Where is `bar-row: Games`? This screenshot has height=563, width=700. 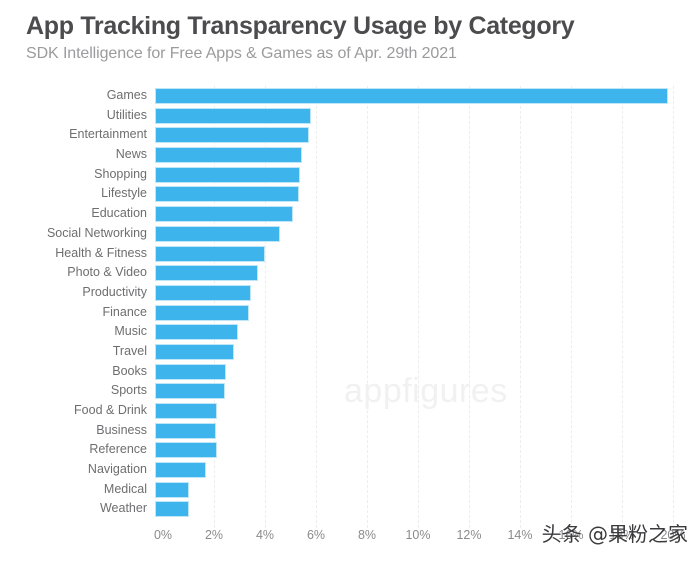 bar-row: Games is located at coordinates (350, 96).